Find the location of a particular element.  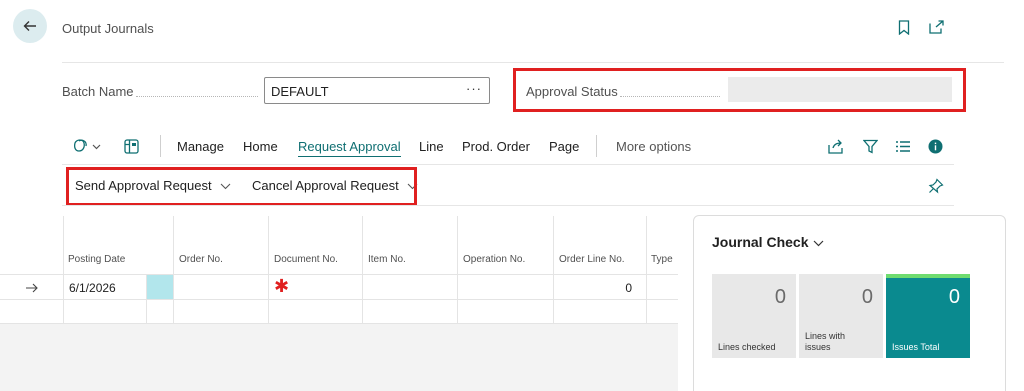

menu-line: Line is located at coordinates (431, 146).